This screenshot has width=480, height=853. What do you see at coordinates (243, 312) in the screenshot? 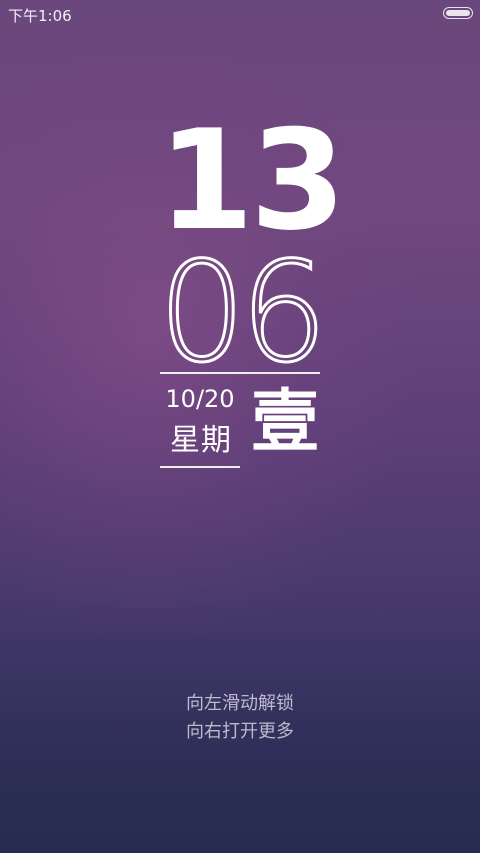
I see `clock-minutes: 06` at bounding box center [243, 312].